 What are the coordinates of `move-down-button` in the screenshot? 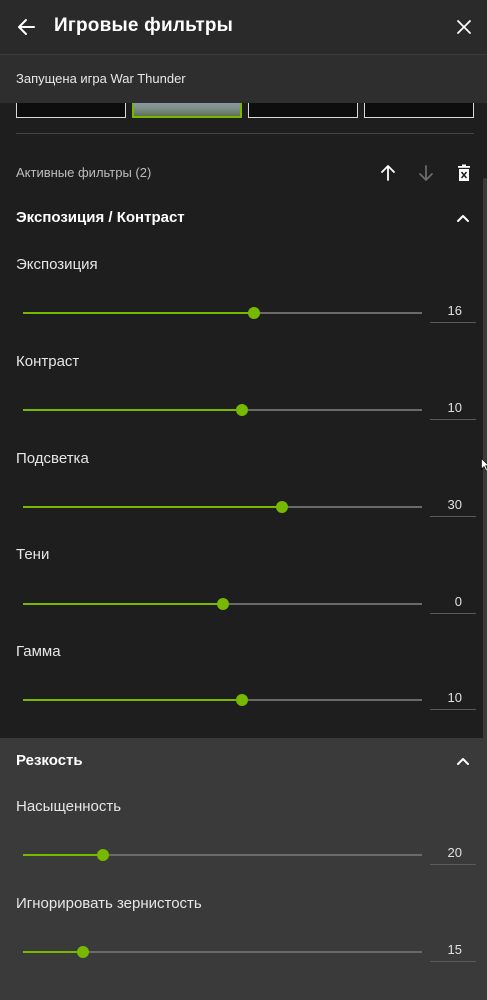 It's located at (426, 173).